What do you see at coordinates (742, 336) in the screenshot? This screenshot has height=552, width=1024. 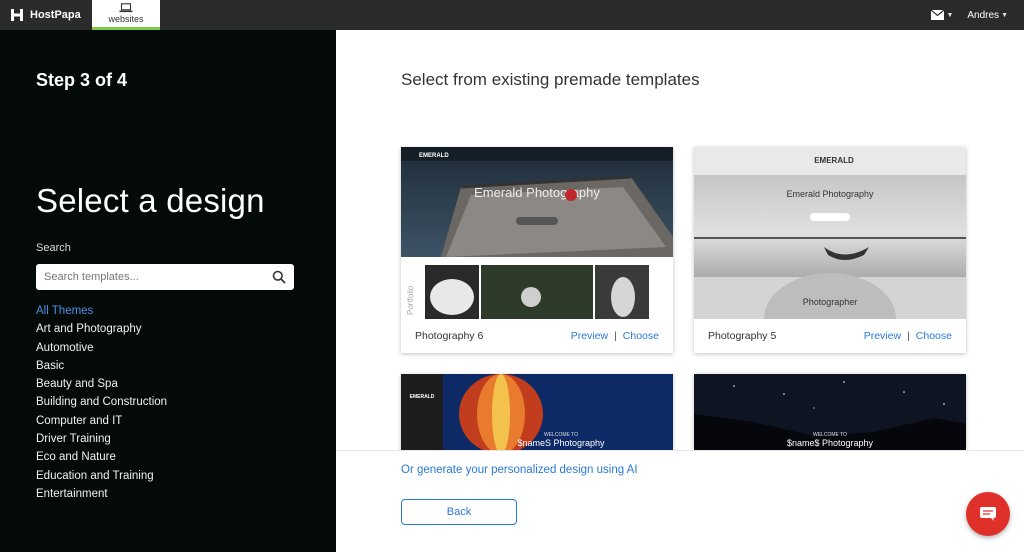 I see `template-name: Photography 5` at bounding box center [742, 336].